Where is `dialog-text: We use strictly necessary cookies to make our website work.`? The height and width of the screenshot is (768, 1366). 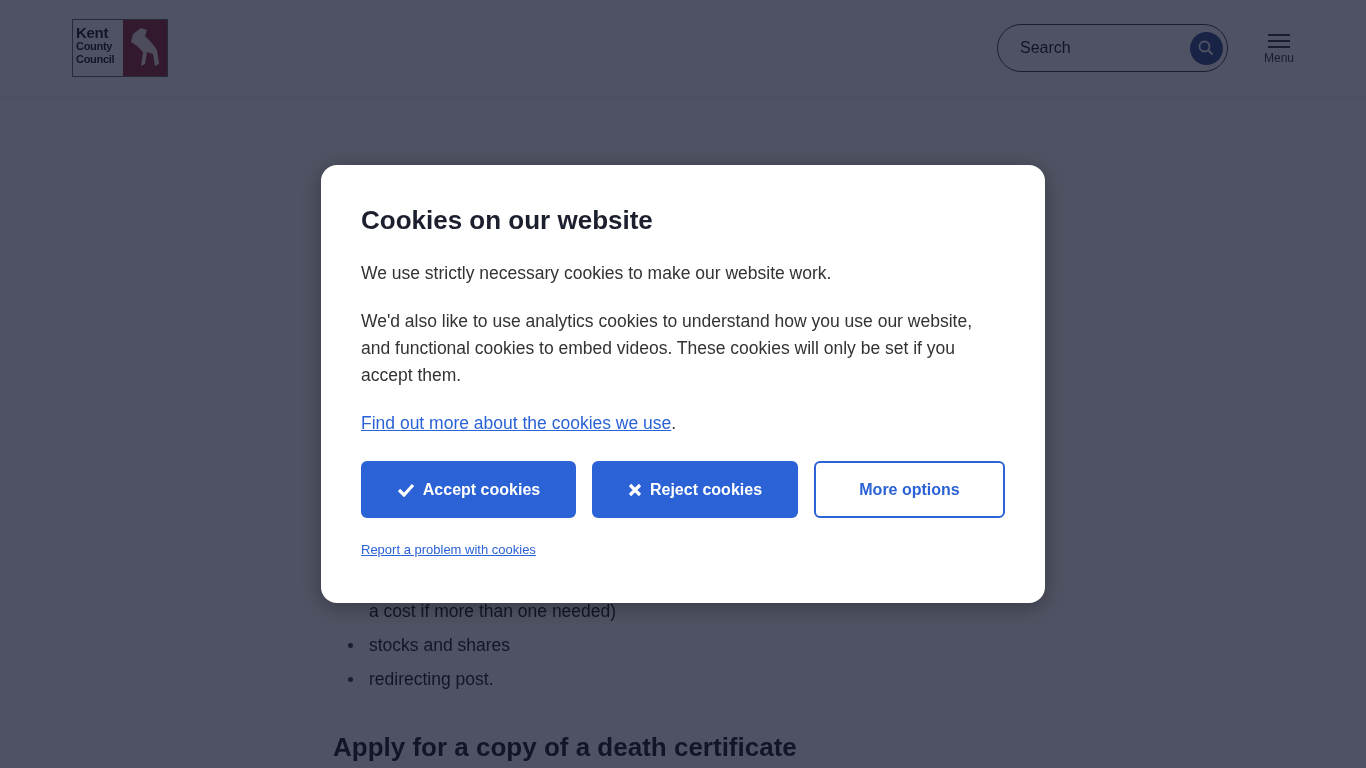
dialog-text: We use strictly necessary cookies to make our website work. is located at coordinates (597, 273).